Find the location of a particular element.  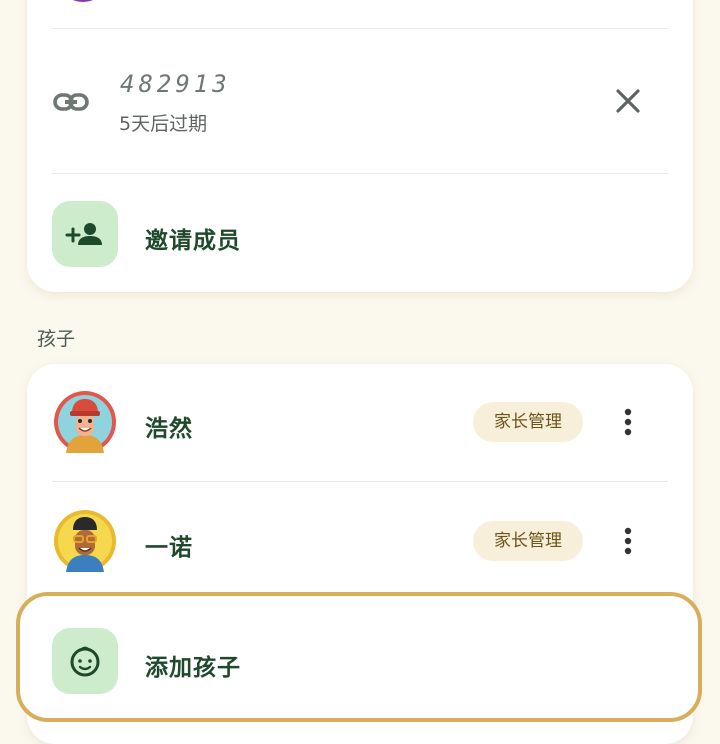

person-add-icon is located at coordinates (83, 234).